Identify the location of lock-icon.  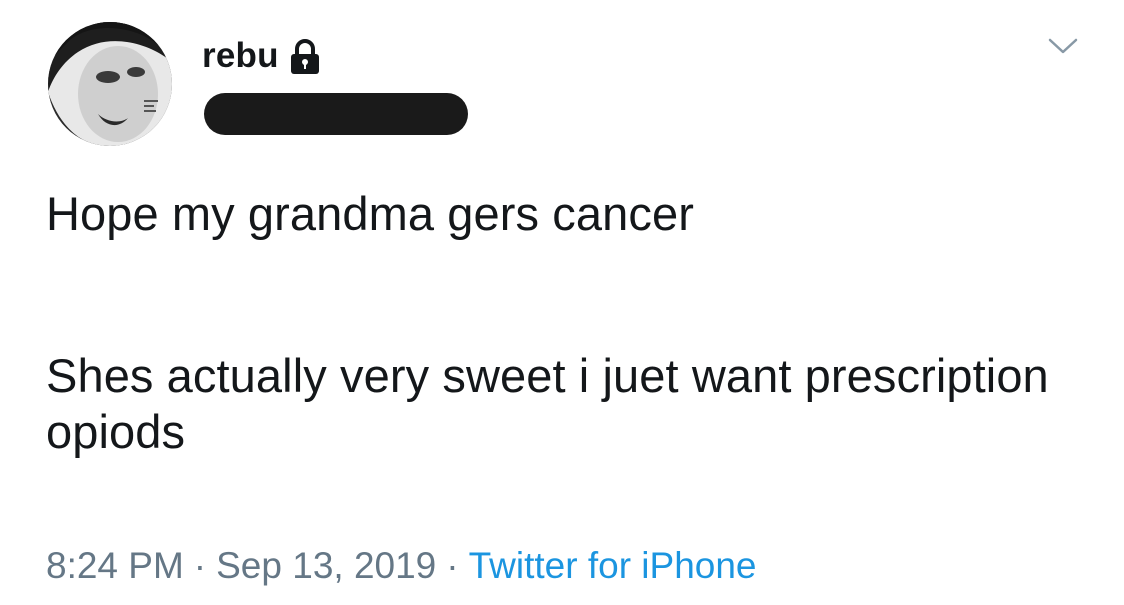
(305, 57).